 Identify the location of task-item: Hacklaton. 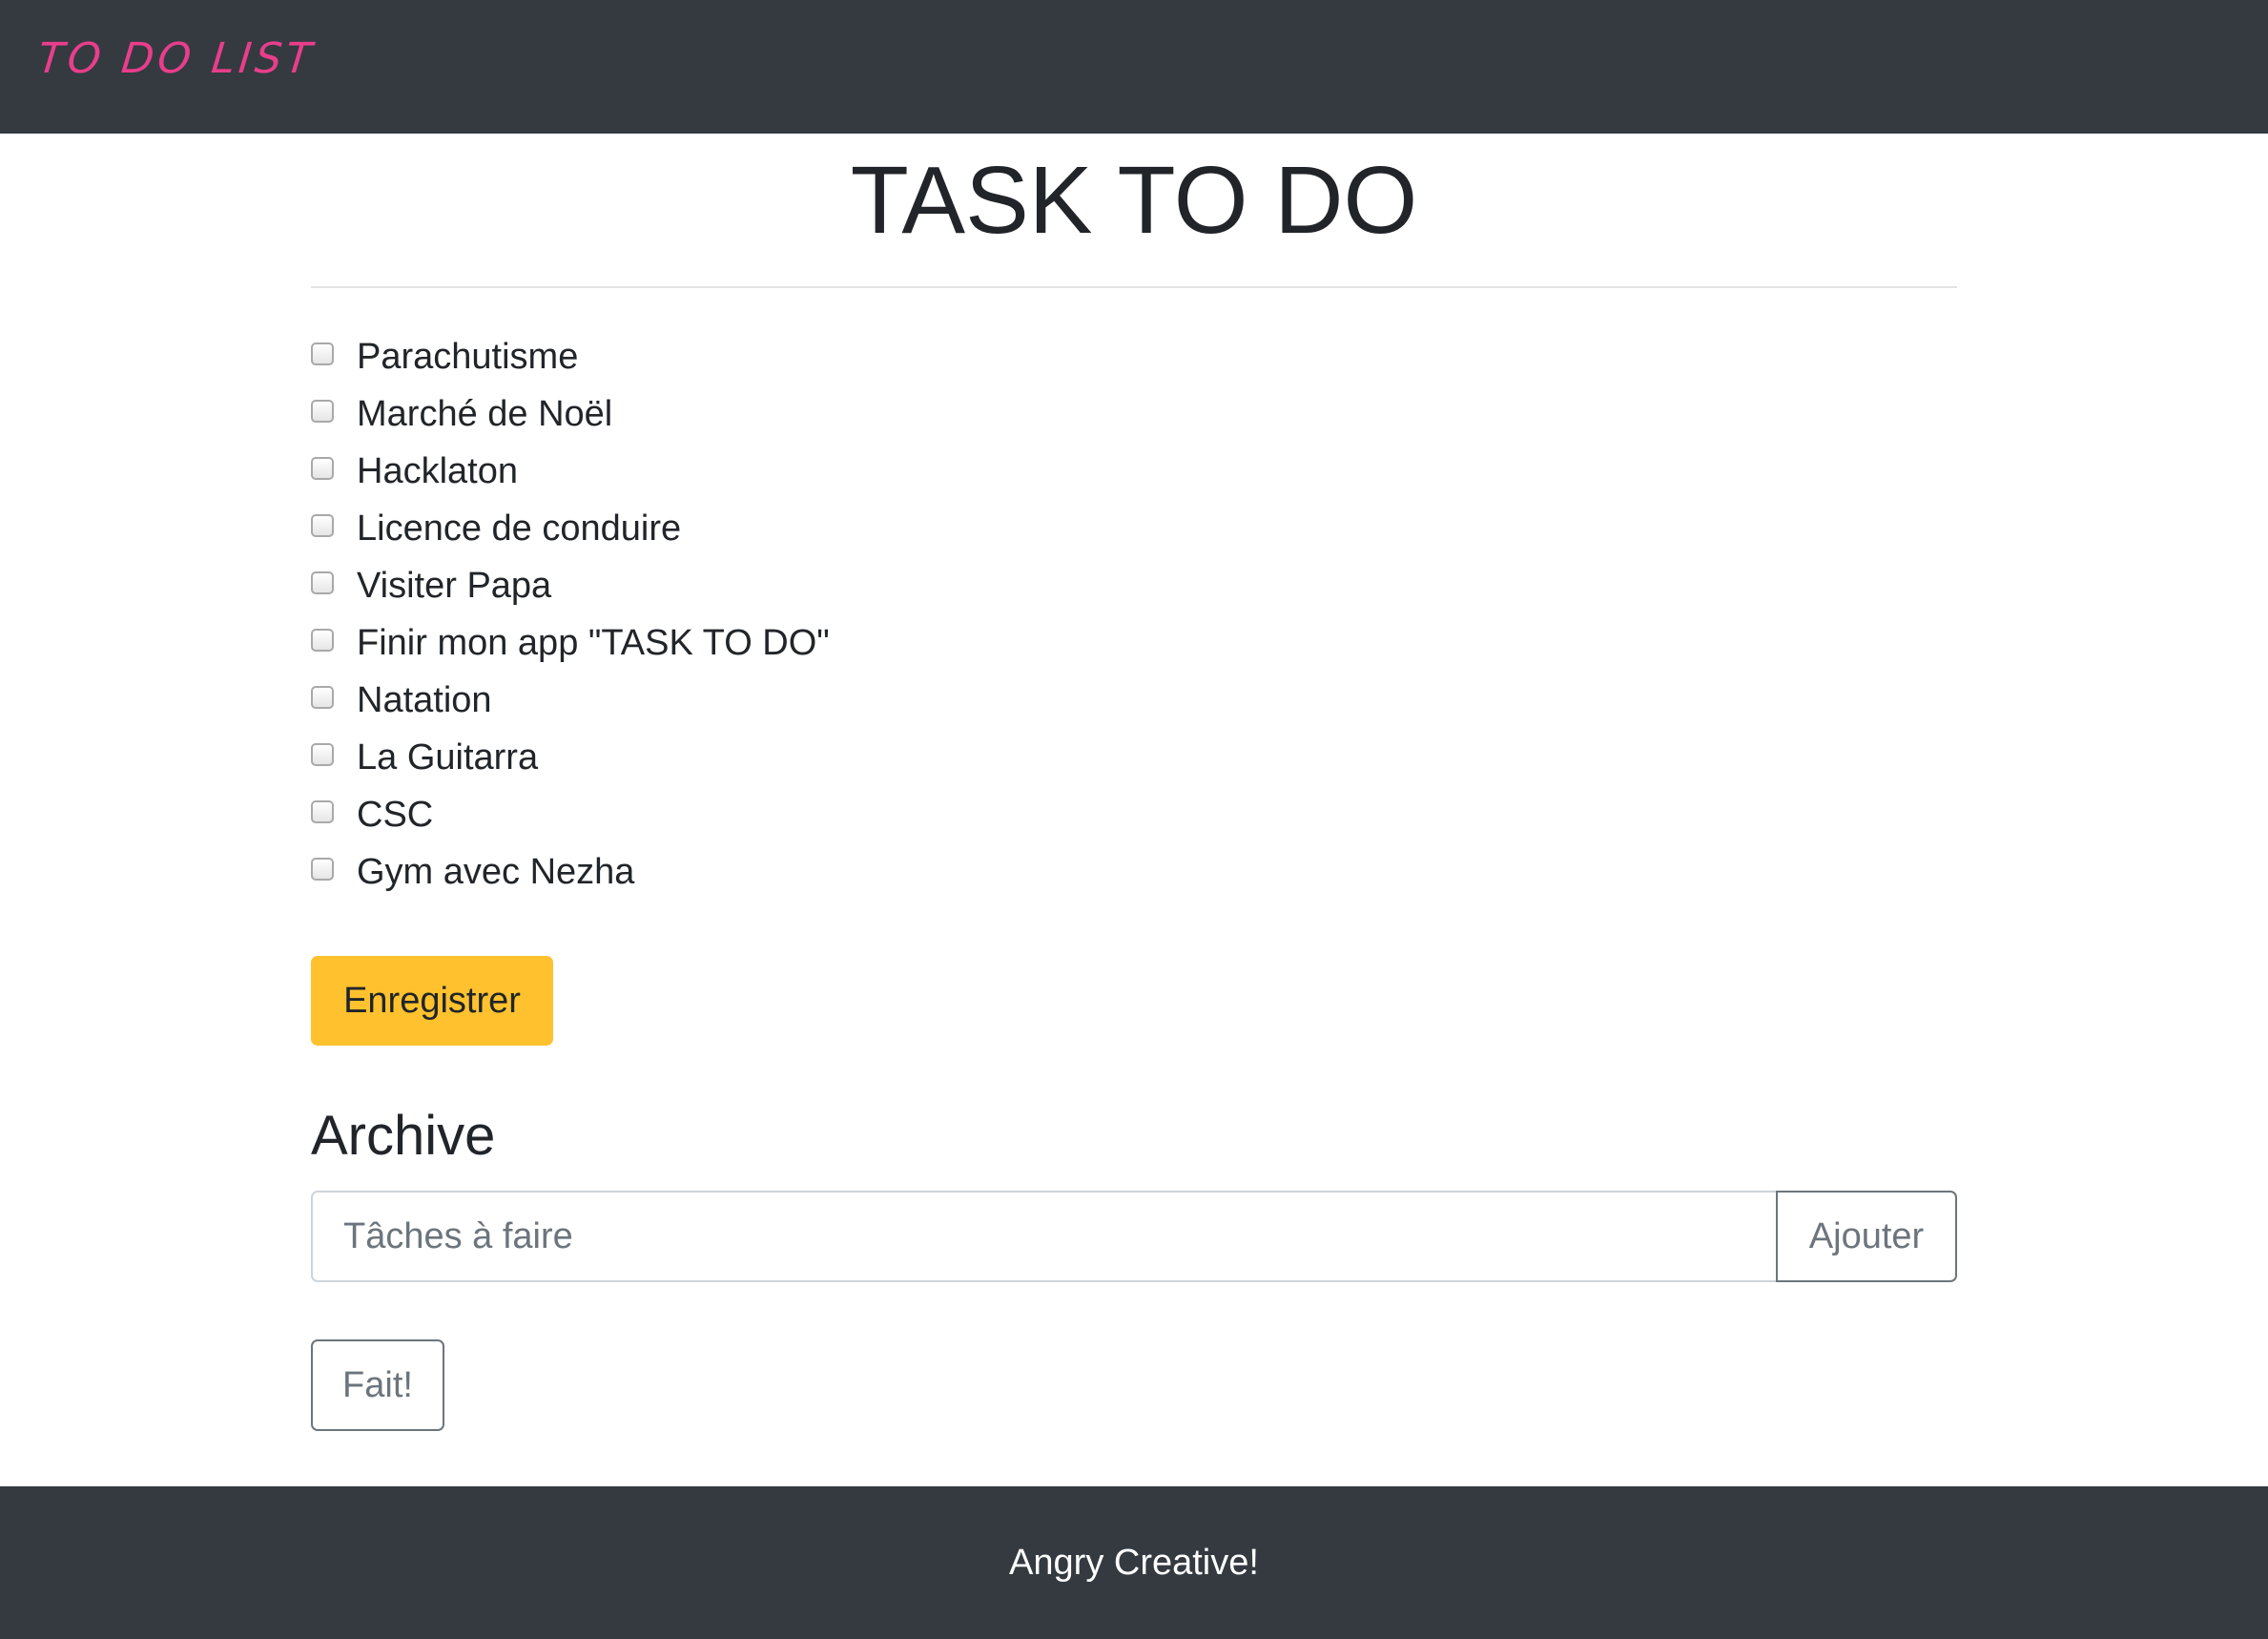
(570, 471).